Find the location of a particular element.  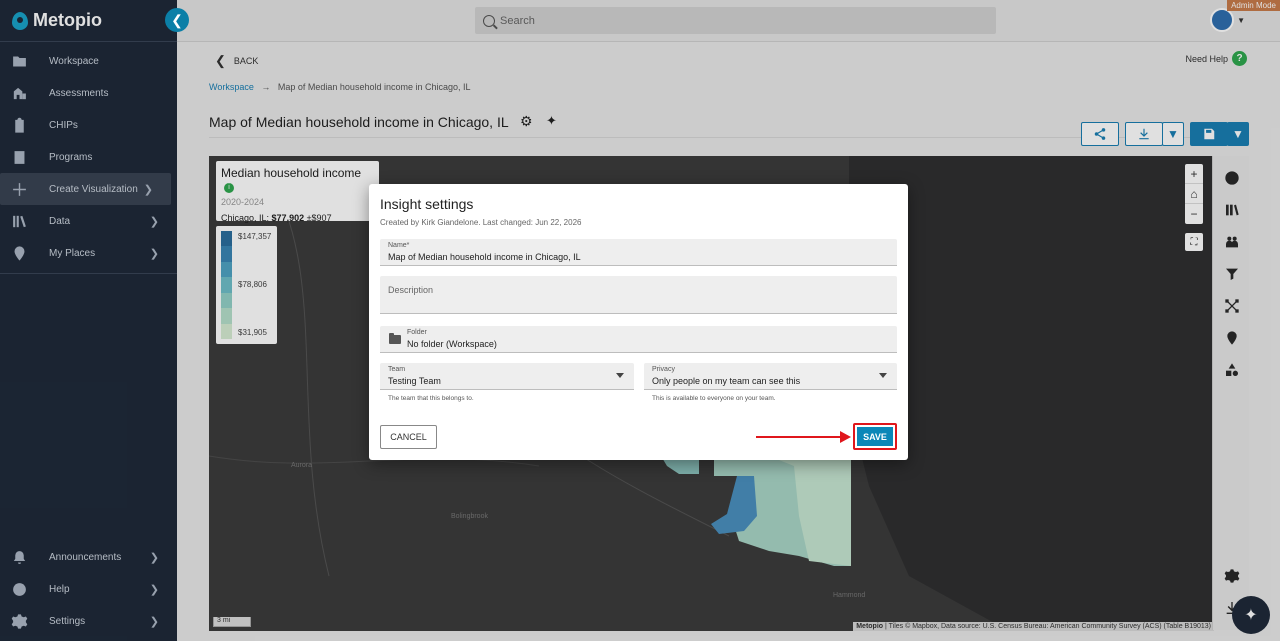

filter-icon is located at coordinates (1232, 274).